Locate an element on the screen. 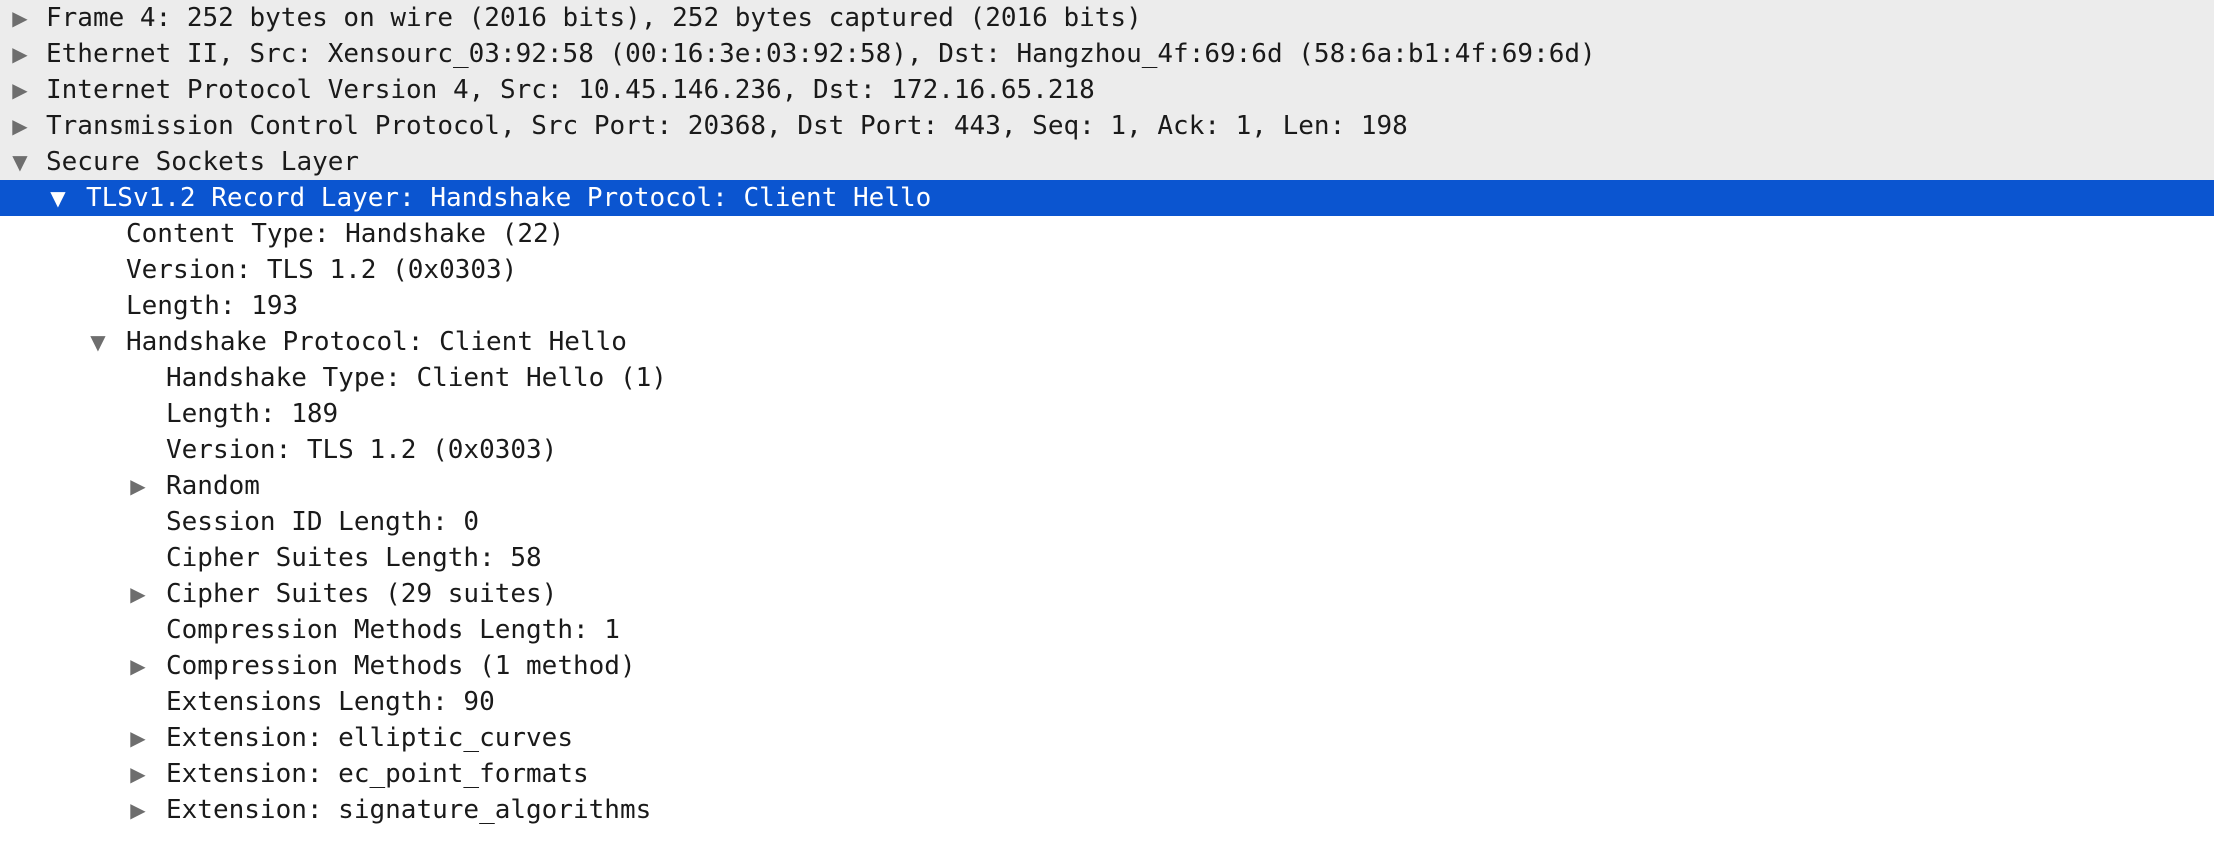 The image size is (2214, 854). tree-row-extension-elliptic-curves: ▶ Extension: elliptic_curves is located at coordinates (1107, 738).